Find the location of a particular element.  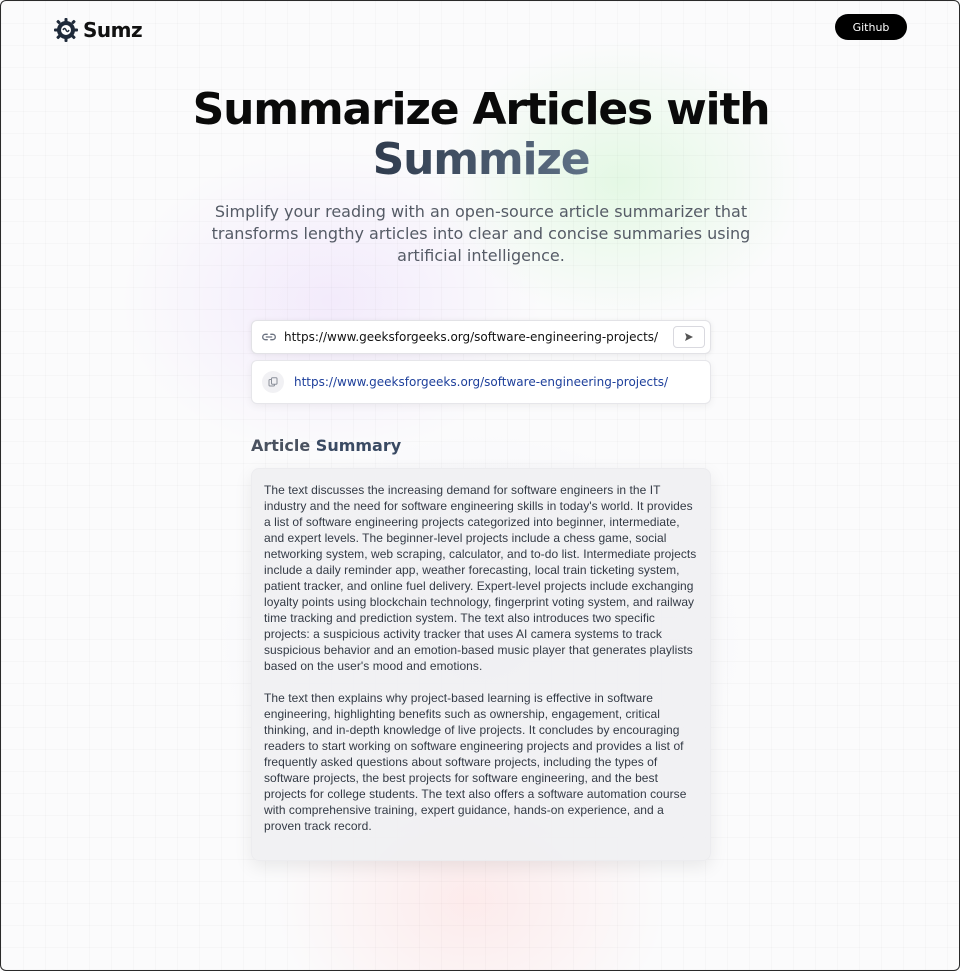

summary-heading-accent: Summary is located at coordinates (358, 445).